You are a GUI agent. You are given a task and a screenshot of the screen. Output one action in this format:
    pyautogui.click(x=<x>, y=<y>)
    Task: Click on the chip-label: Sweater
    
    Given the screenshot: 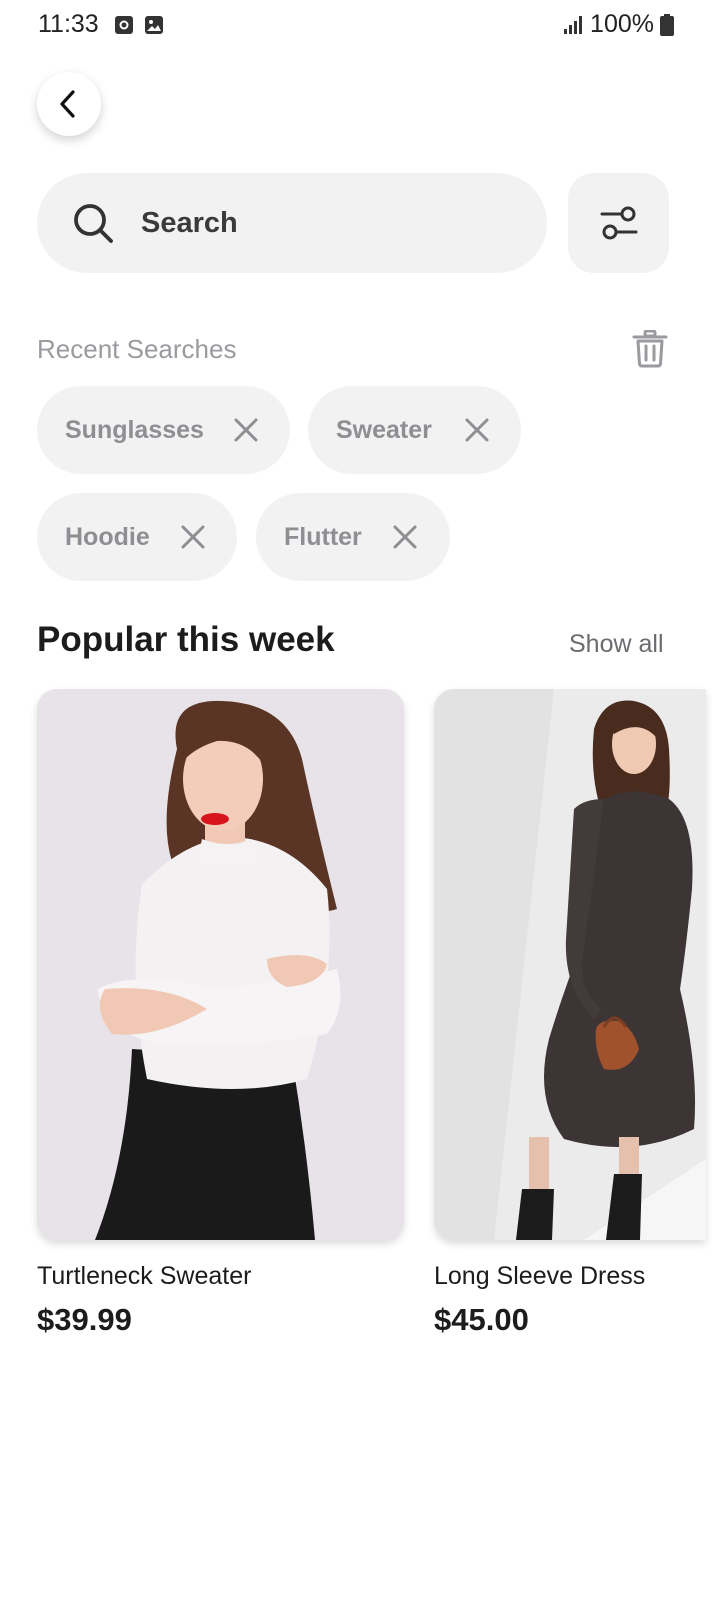 What is the action you would take?
    pyautogui.click(x=384, y=429)
    